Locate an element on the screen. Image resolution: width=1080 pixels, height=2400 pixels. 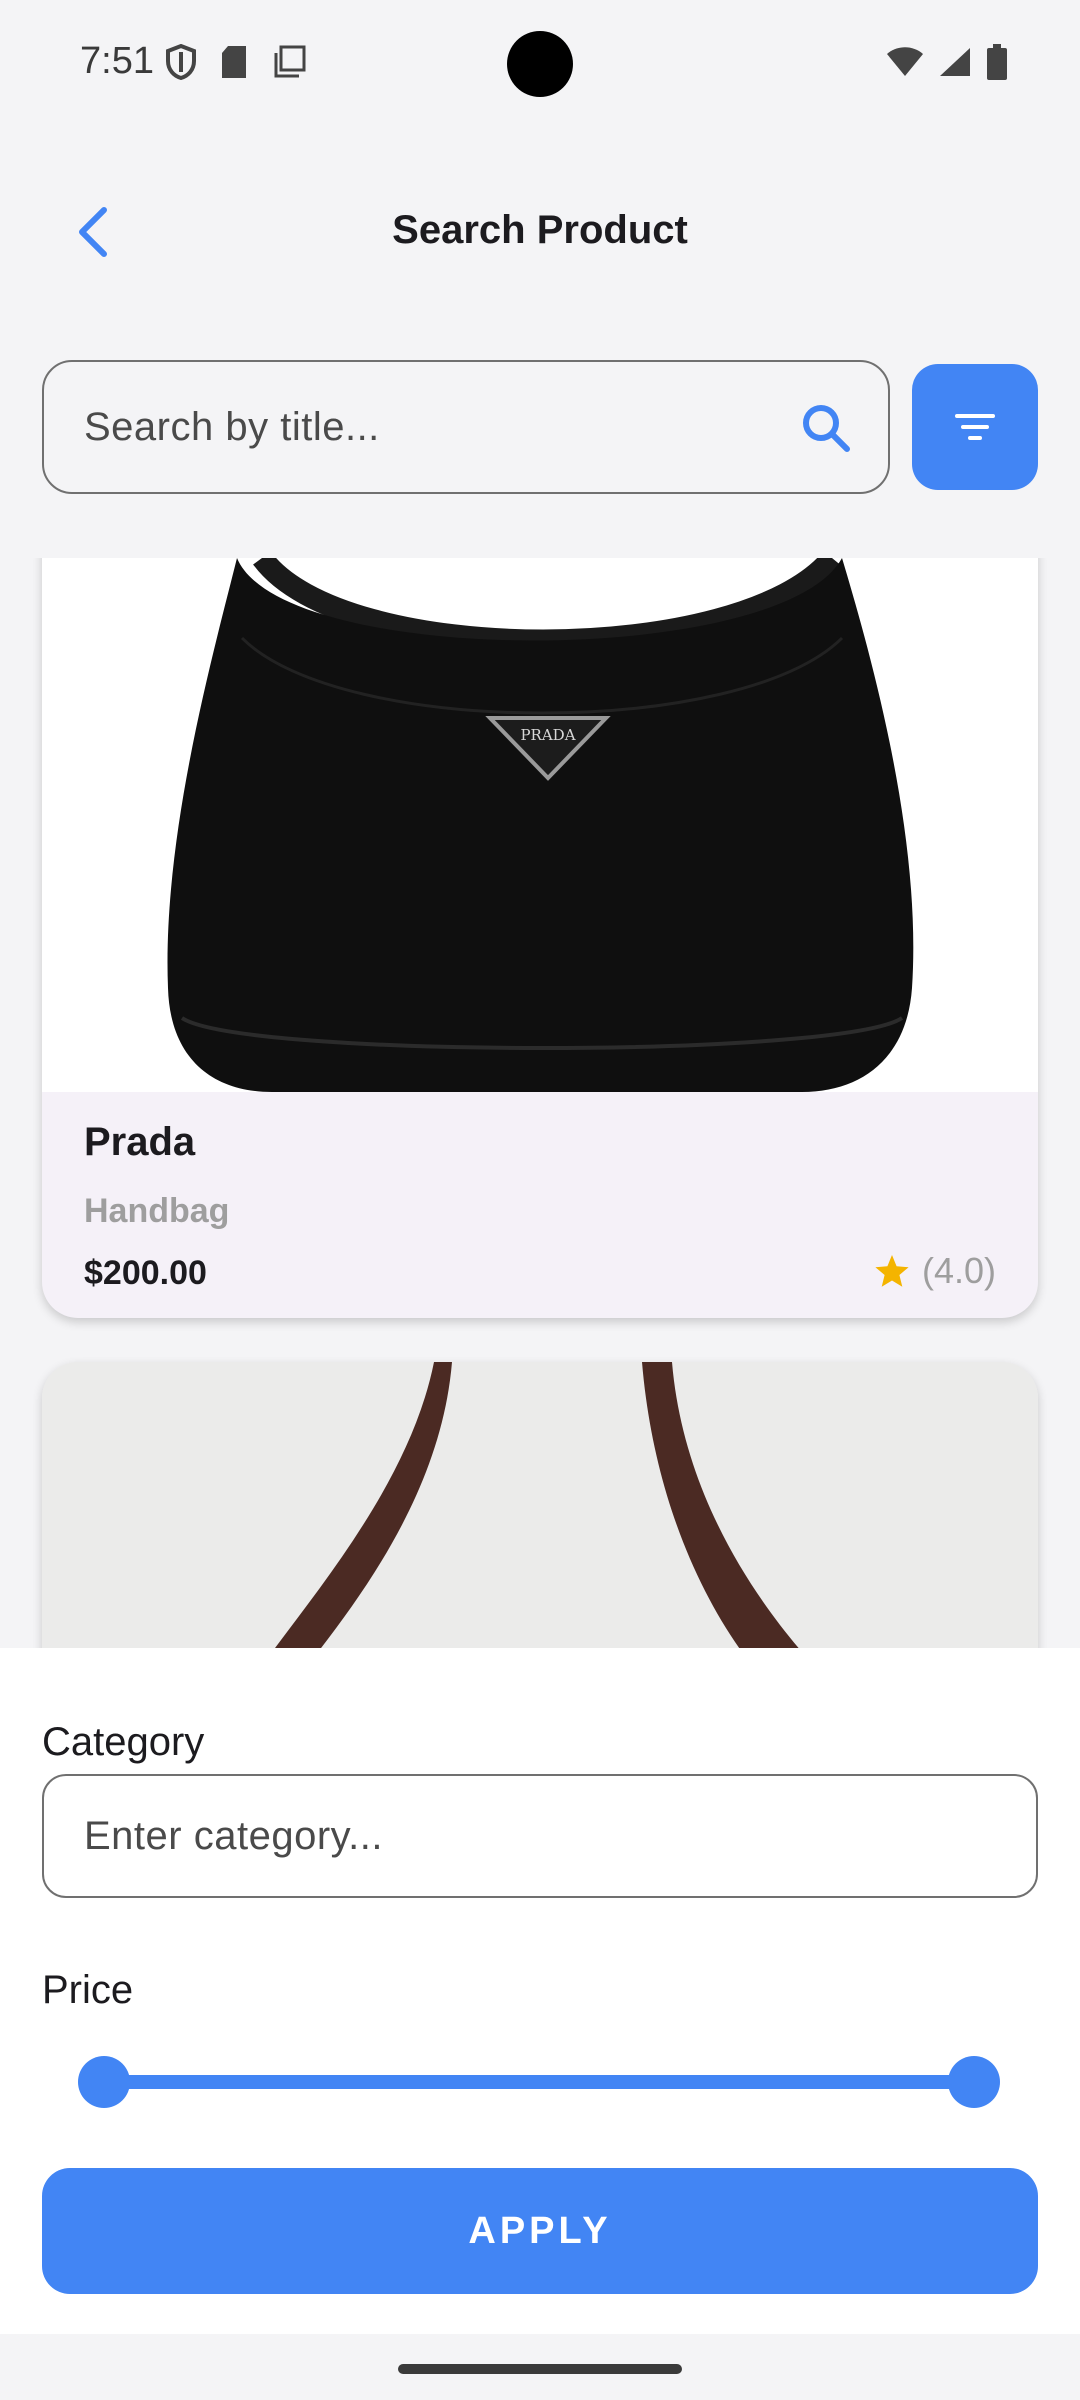
product-card is located at coordinates (540, 1505).